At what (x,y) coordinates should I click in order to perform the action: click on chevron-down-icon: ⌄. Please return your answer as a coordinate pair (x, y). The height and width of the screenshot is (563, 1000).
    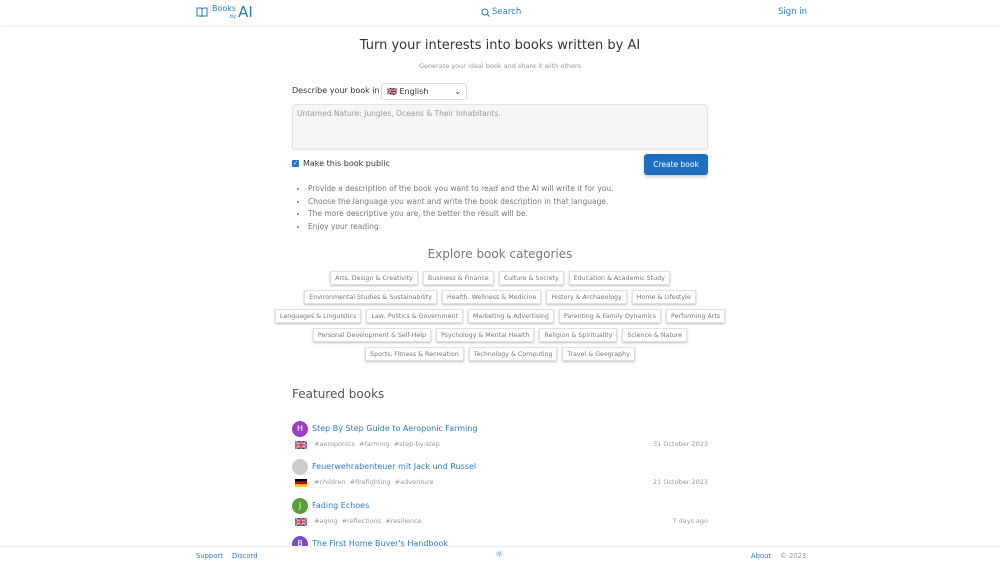
    Looking at the image, I should click on (457, 91).